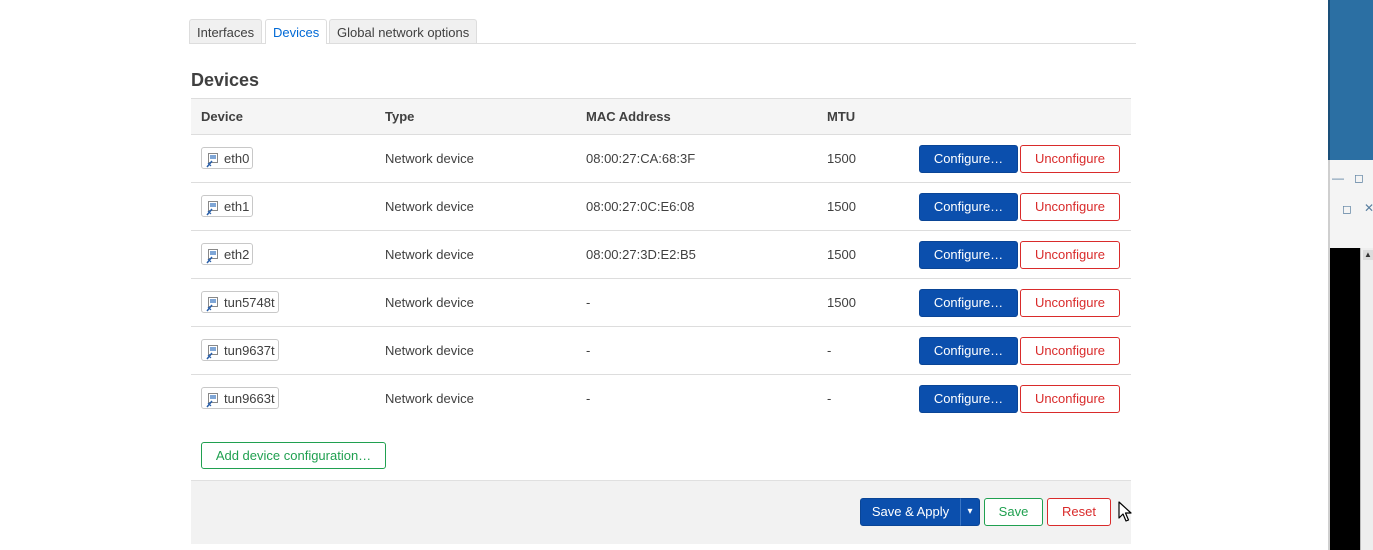  Describe the element at coordinates (640, 206) in the screenshot. I see `mac-address: 08:00:27:0C:E6:08` at that location.